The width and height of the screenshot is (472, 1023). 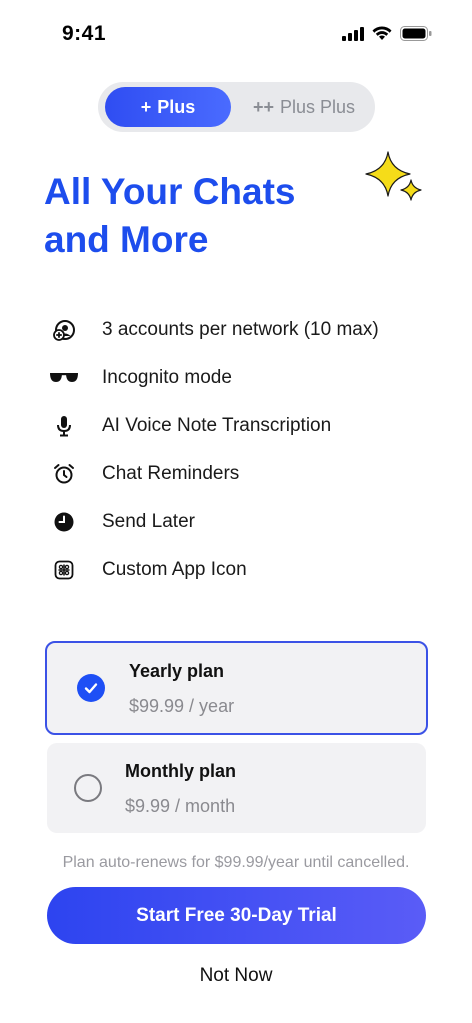 I want to click on feature-item: AI Voice Note Transcription, so click(x=248, y=426).